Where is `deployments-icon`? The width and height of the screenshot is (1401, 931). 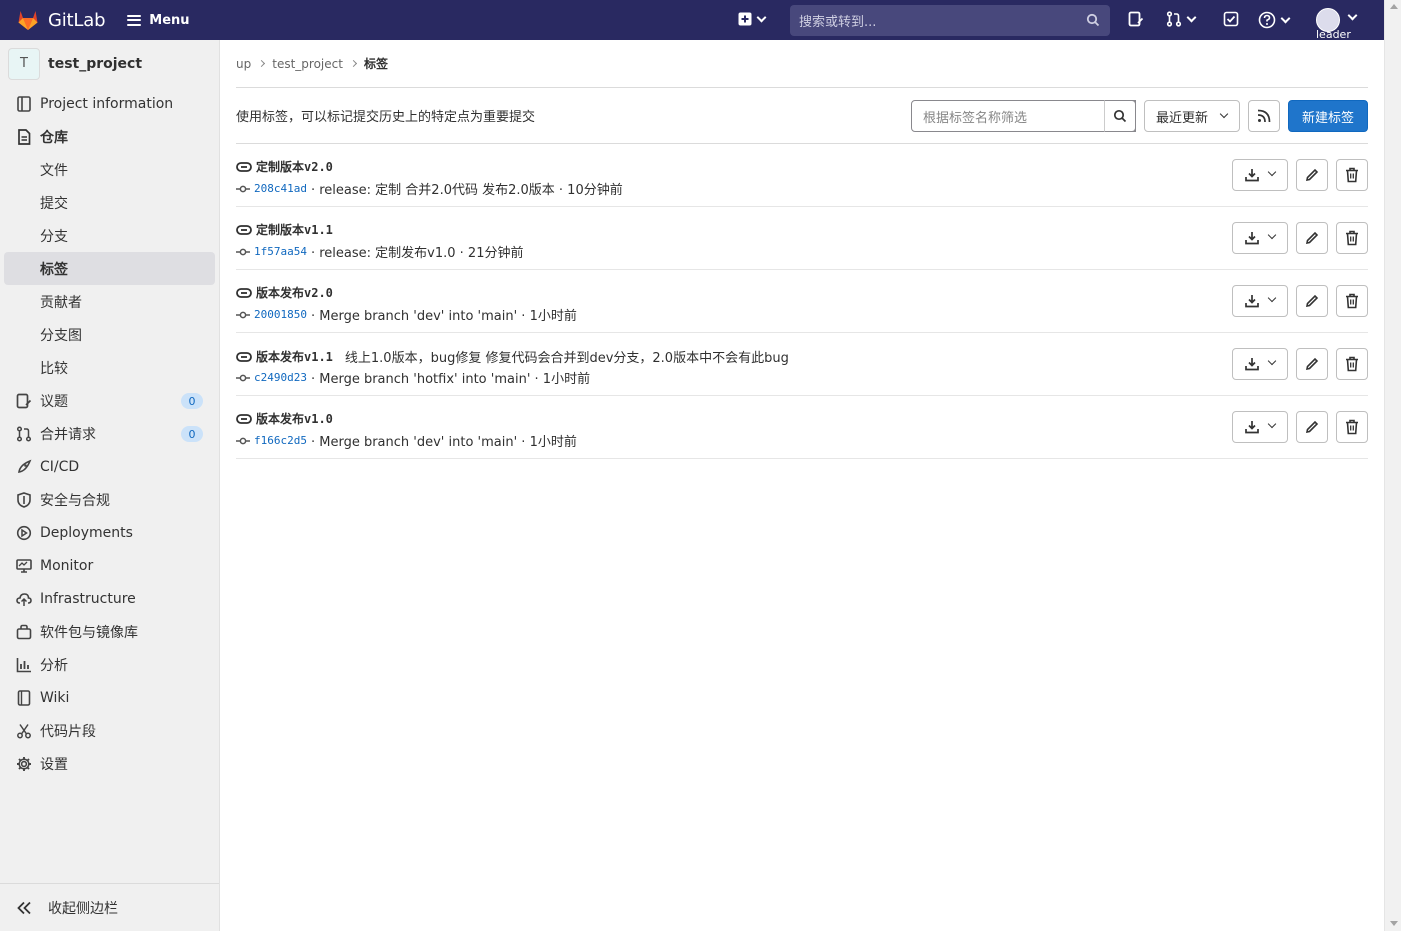 deployments-icon is located at coordinates (24, 533).